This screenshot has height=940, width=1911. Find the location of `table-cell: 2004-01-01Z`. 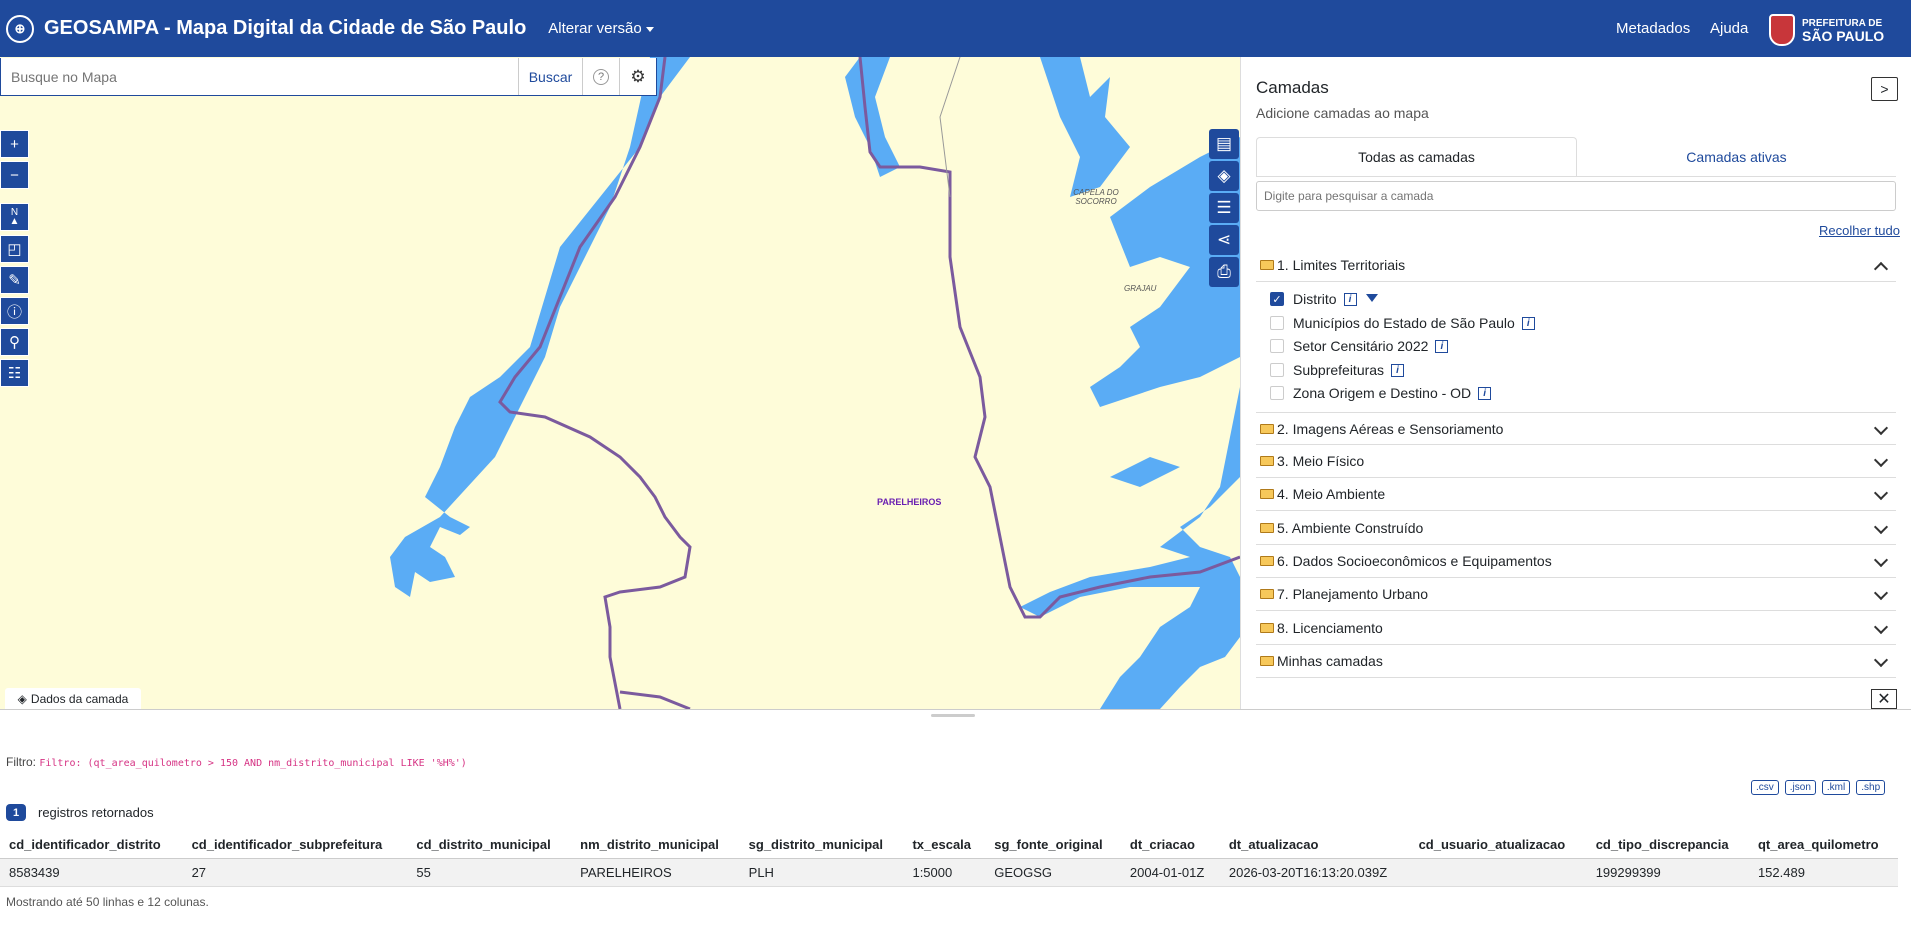

table-cell: 2004-01-01Z is located at coordinates (1170, 872).